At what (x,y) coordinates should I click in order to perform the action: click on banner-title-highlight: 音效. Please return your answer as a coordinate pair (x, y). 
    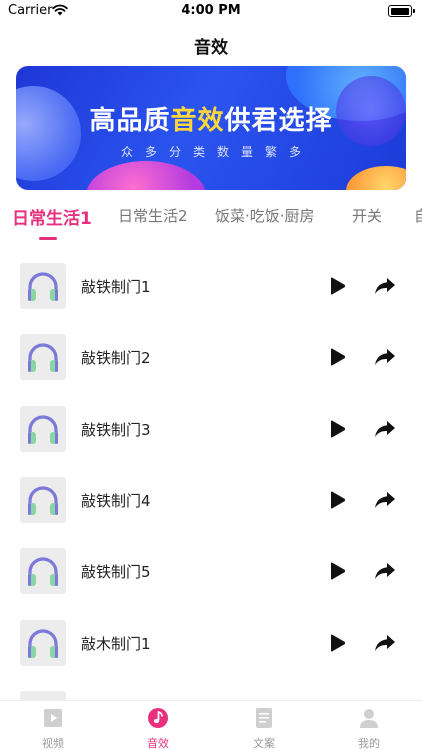
    Looking at the image, I should click on (197, 121).